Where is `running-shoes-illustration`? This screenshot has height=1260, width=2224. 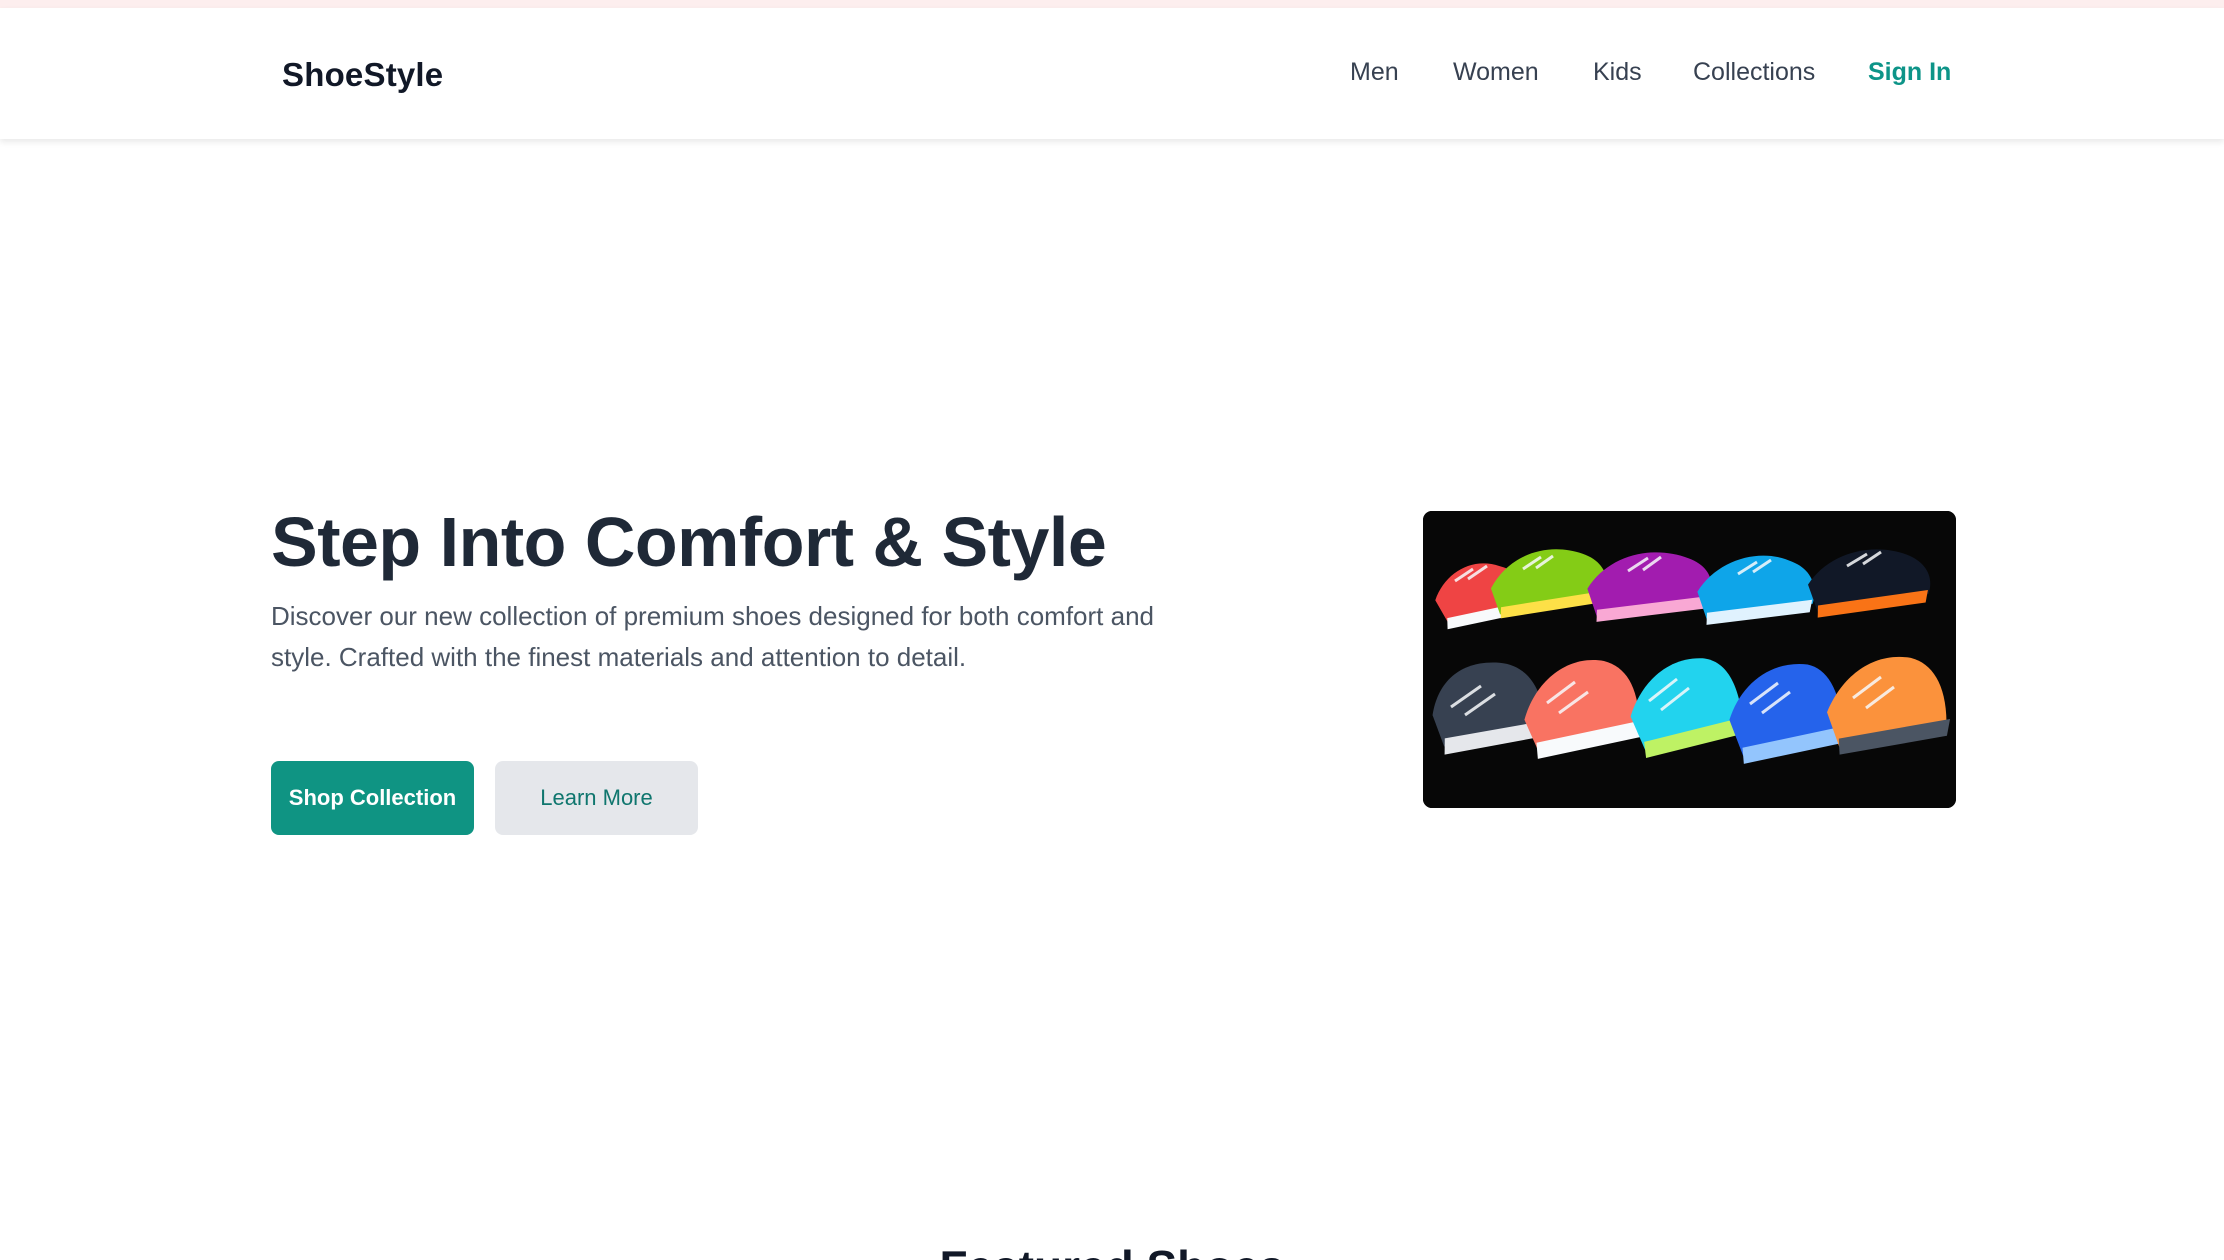 running-shoes-illustration is located at coordinates (1689, 659).